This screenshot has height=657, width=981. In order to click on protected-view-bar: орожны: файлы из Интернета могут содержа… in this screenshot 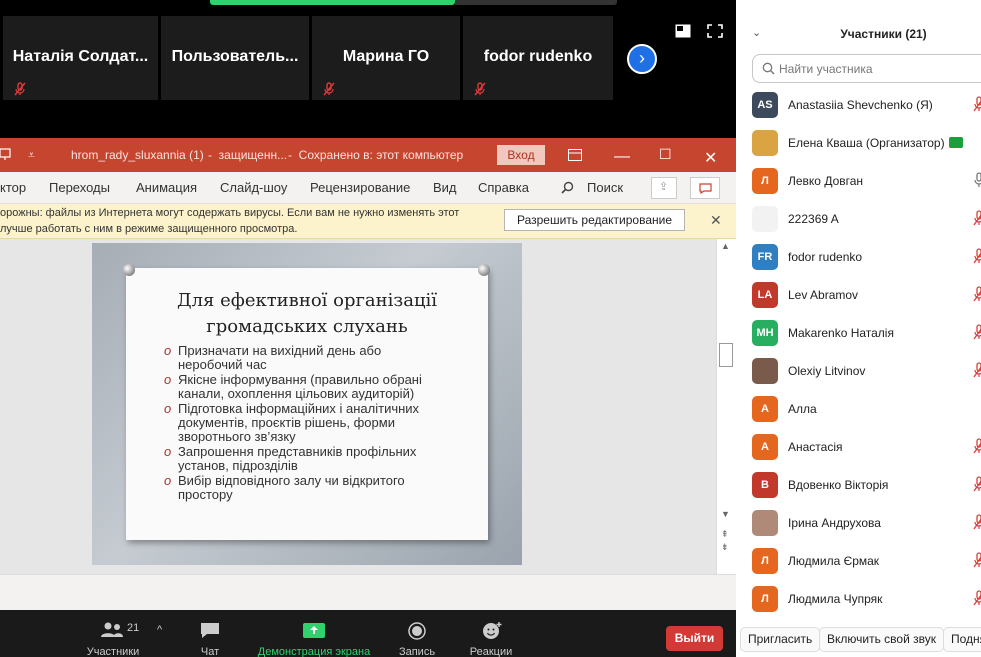, I will do `click(368, 221)`.